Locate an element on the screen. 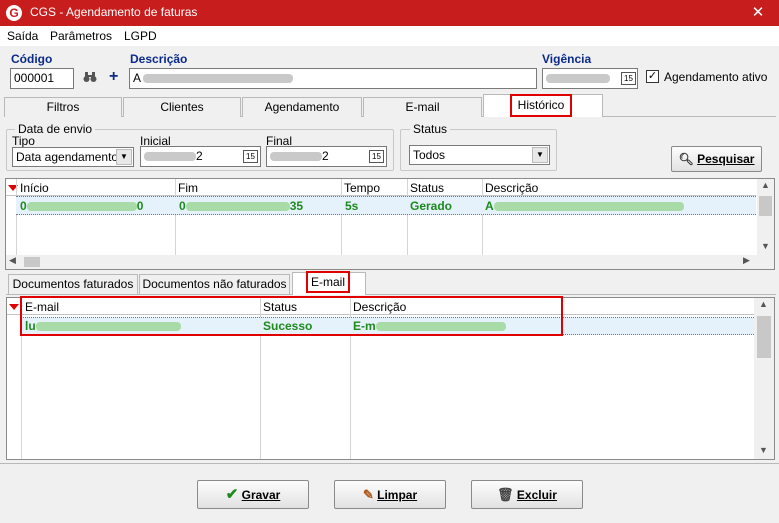  descricao-value-prefix: A is located at coordinates (137, 78).